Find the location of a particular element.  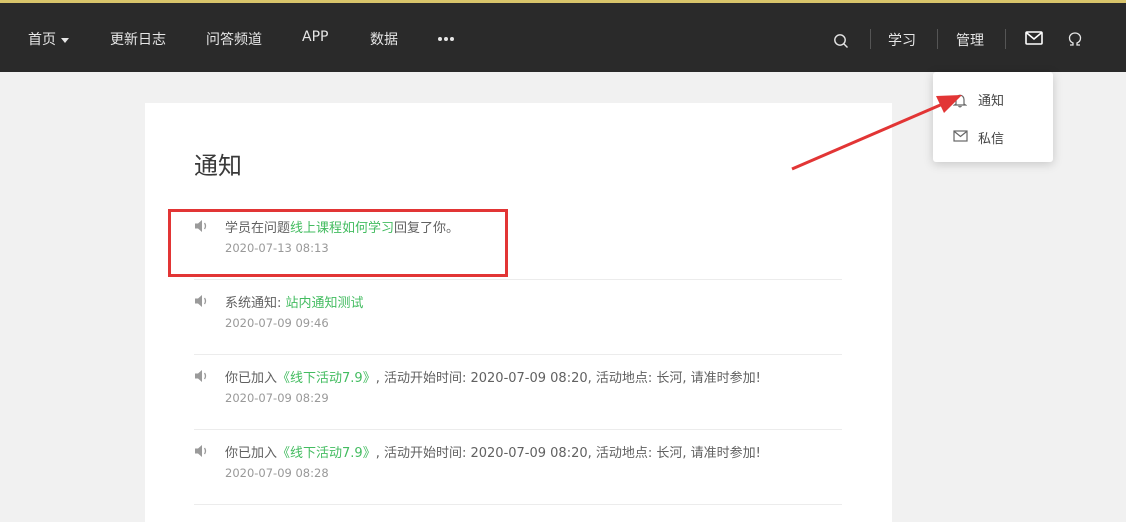

top-navbar: 首页 更新日志 问答频道 APP 数据 学习 管理 is located at coordinates (563, 36).